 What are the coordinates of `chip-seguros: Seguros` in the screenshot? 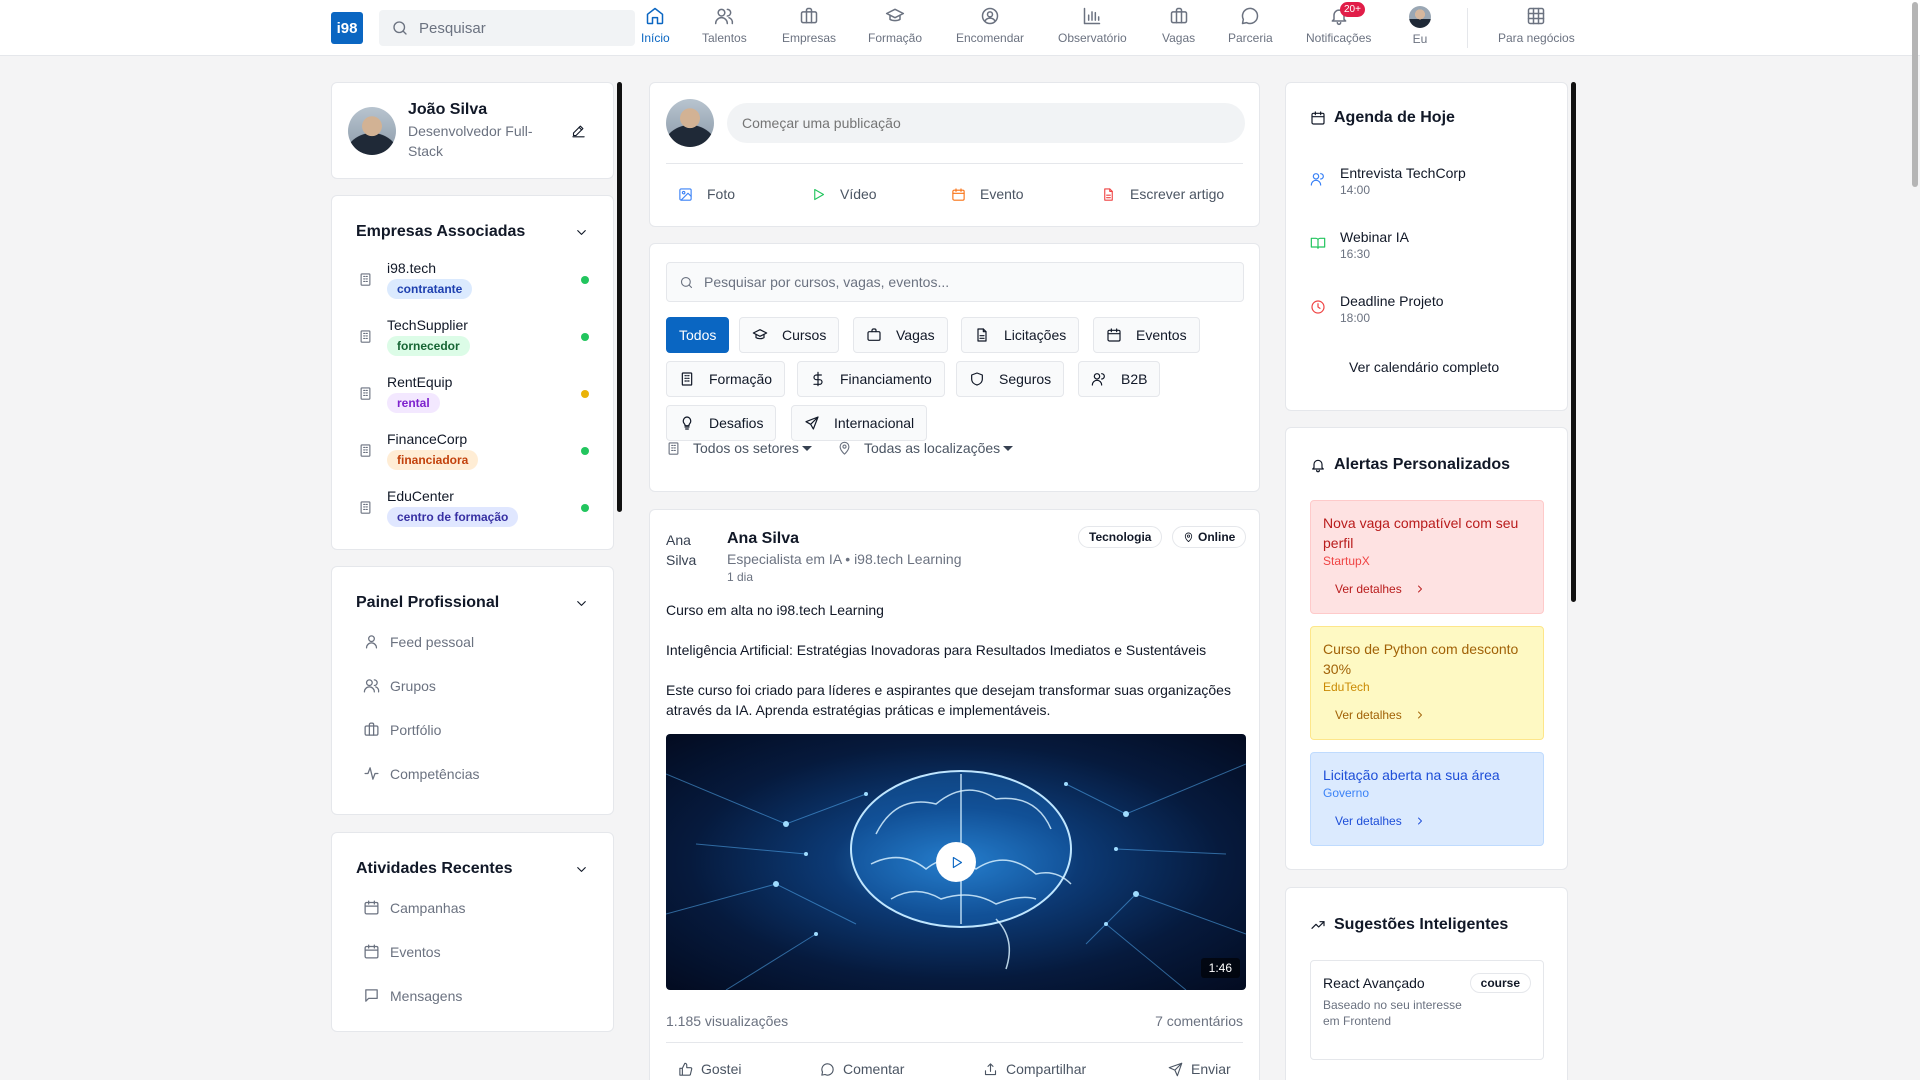 It's located at (1010, 379).